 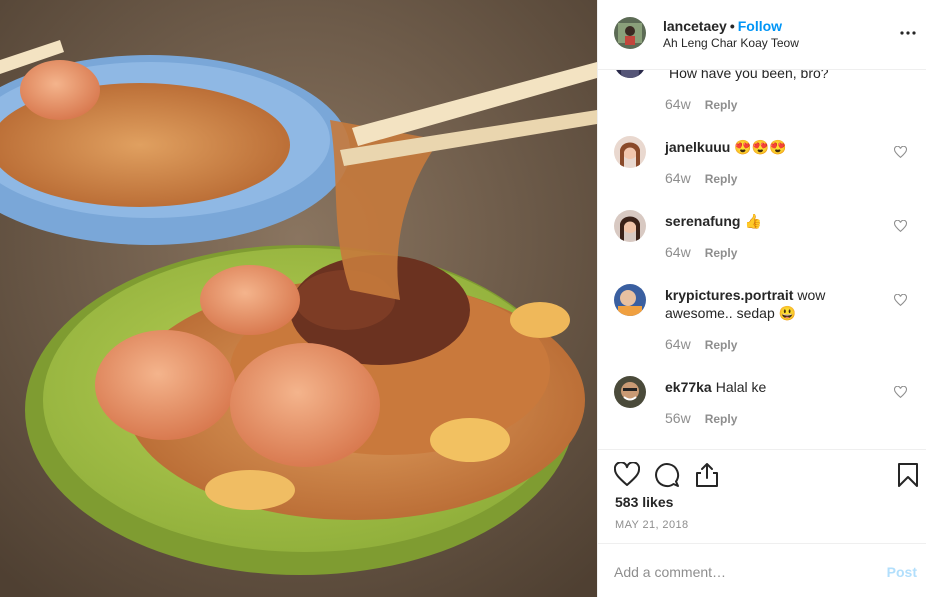 I want to click on comment-username: ek77ka, so click(x=688, y=387).